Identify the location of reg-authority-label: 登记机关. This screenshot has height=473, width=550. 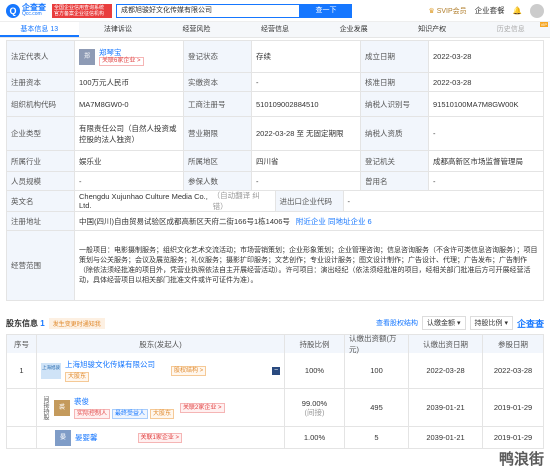
(395, 161).